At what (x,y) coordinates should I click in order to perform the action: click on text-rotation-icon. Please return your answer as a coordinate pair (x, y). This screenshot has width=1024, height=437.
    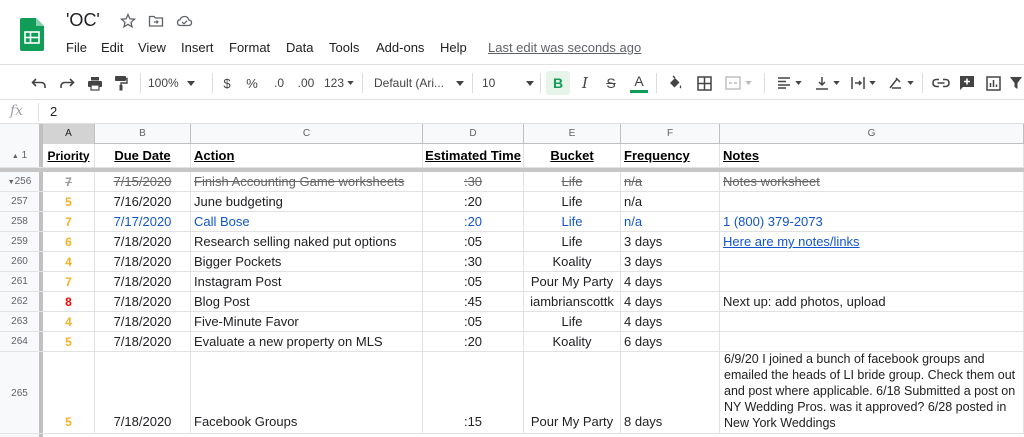
    Looking at the image, I should click on (901, 83).